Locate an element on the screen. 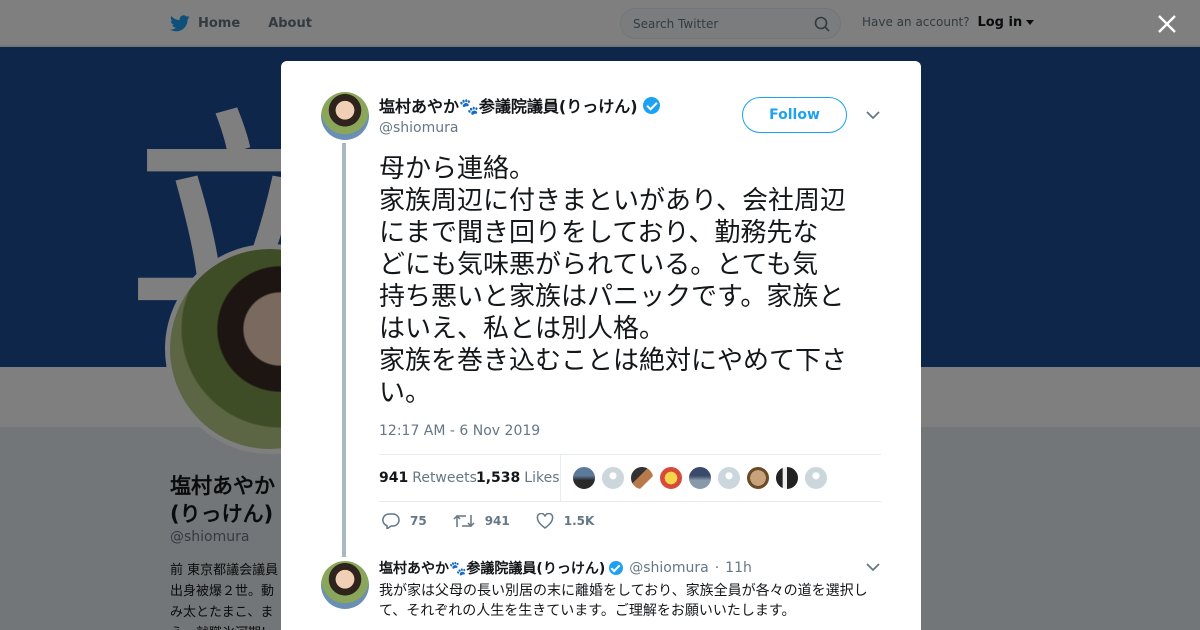 The image size is (1200, 630). reply-author-handle: @shiomura is located at coordinates (668, 568).